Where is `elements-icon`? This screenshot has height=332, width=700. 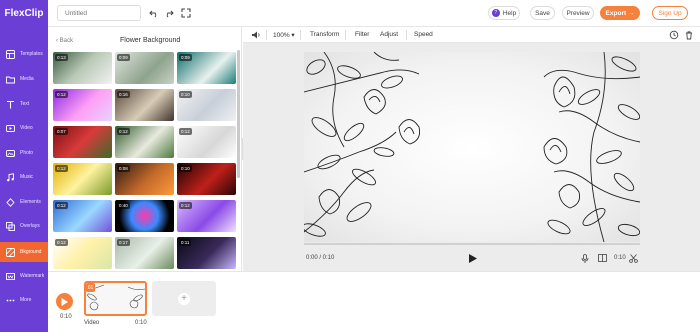
elements-icon is located at coordinates (10, 202).